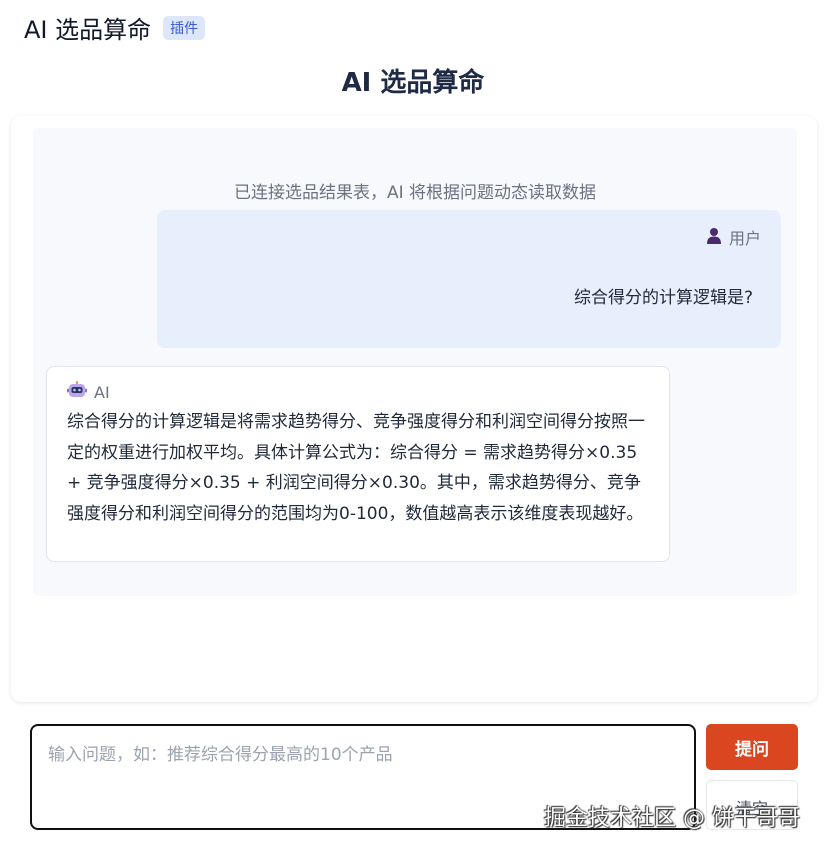  Describe the element at coordinates (413, 83) in the screenshot. I see `page-title: AI 选品算命` at that location.